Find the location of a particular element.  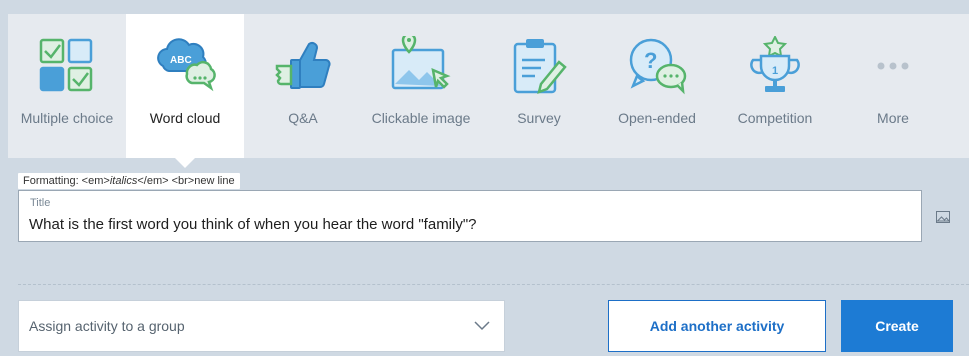

tab-more: More is located at coordinates (893, 86).